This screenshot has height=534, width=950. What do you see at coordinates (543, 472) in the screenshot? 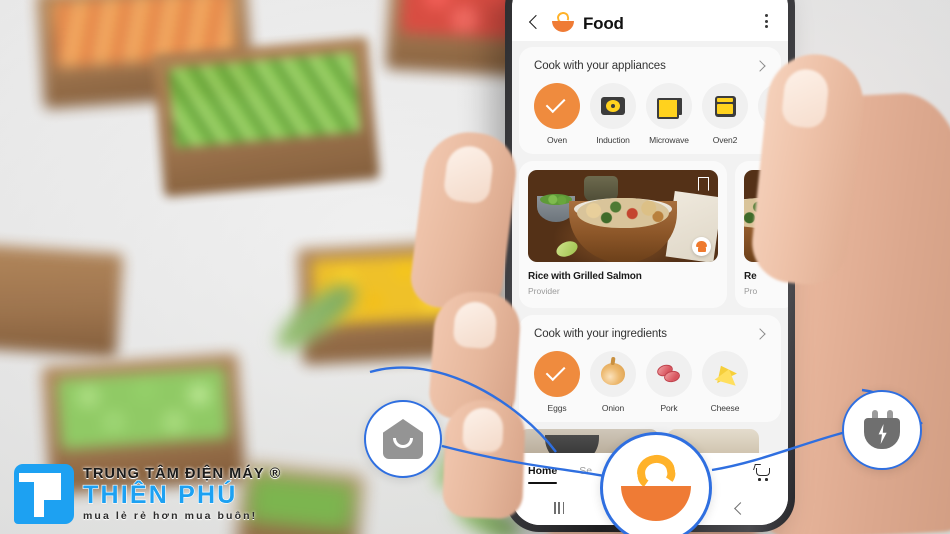
I see `tab-home: Home` at bounding box center [543, 472].